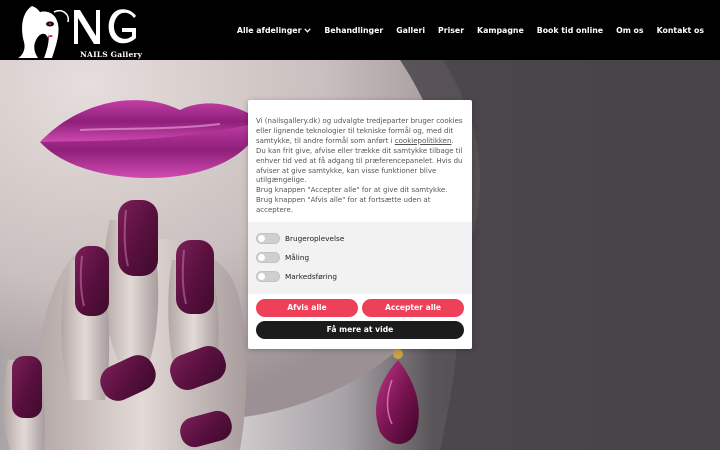 This screenshot has height=450, width=720. Describe the element at coordinates (410, 30) in the screenshot. I see `nav-item-galleri: Galleri` at that location.